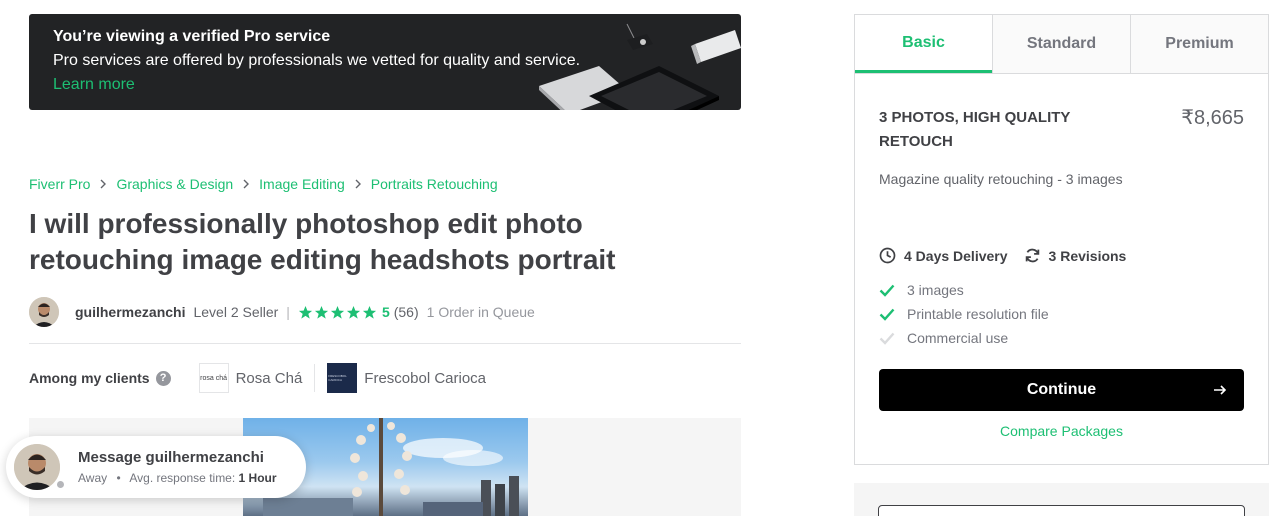 This screenshot has height=516, width=1284. Describe the element at coordinates (1087, 255) in the screenshot. I see `revisions-label: 3 Revisions` at that location.